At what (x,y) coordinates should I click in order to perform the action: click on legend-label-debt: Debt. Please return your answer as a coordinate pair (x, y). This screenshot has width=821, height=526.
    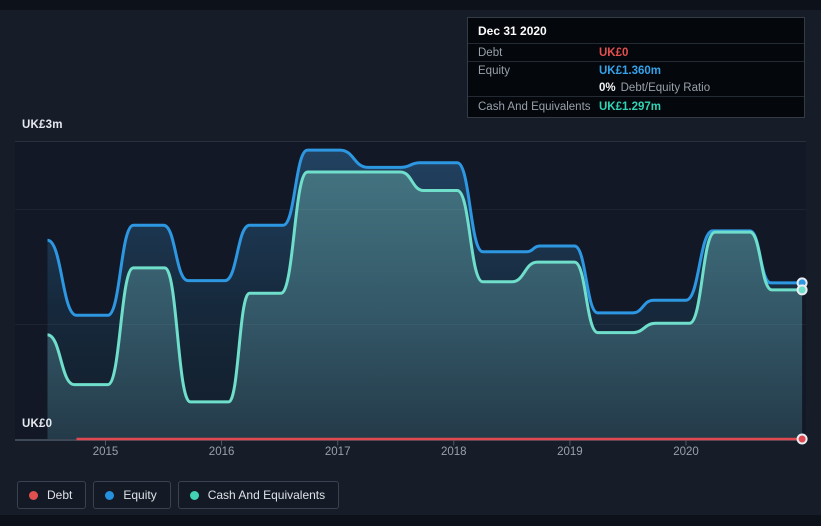
    Looking at the image, I should click on (60, 495).